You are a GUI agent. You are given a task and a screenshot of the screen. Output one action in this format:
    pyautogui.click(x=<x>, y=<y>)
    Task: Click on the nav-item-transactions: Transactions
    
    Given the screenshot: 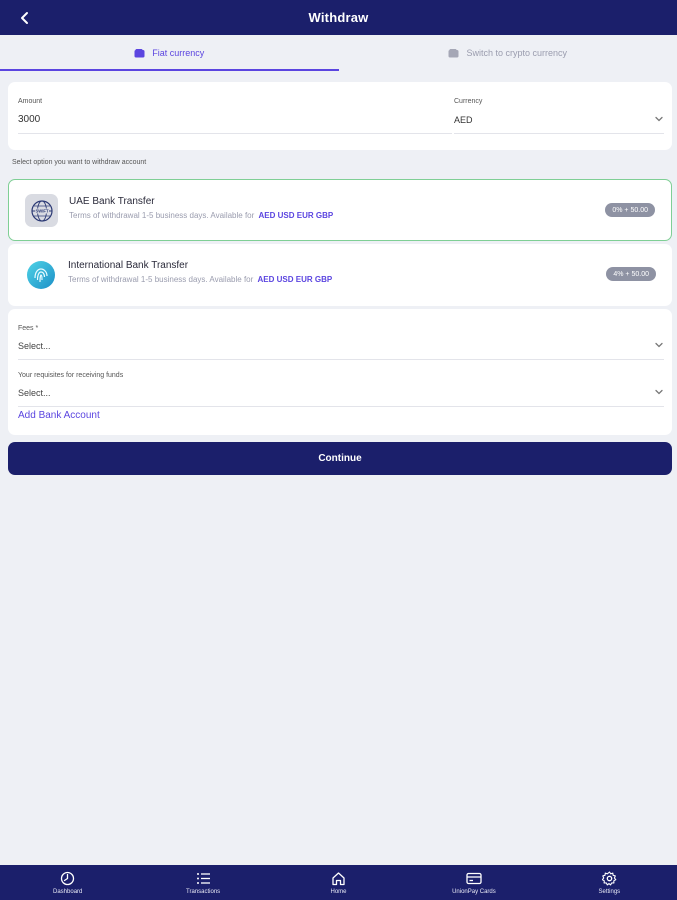 What is the action you would take?
    pyautogui.click(x=202, y=882)
    